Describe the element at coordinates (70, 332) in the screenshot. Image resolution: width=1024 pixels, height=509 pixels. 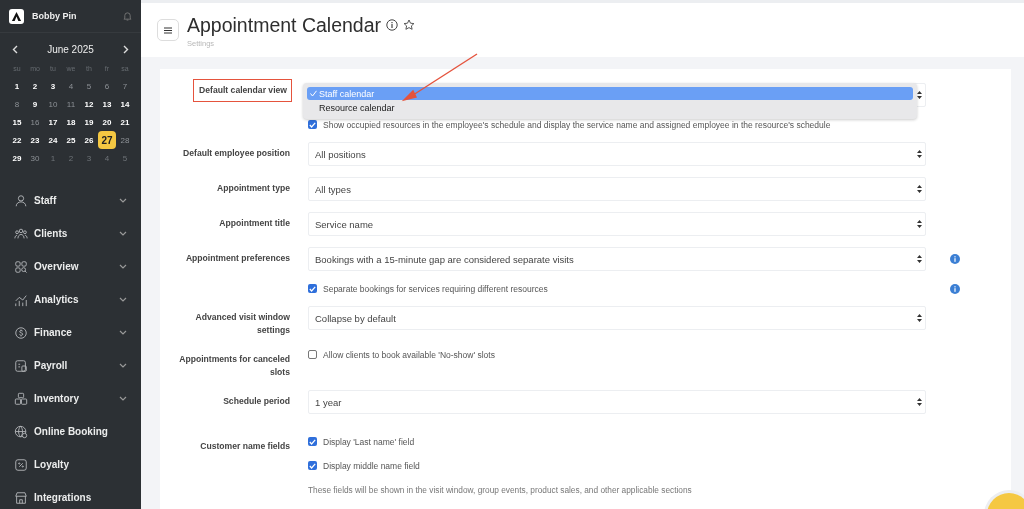
I see `nav-item: Finance` at that location.